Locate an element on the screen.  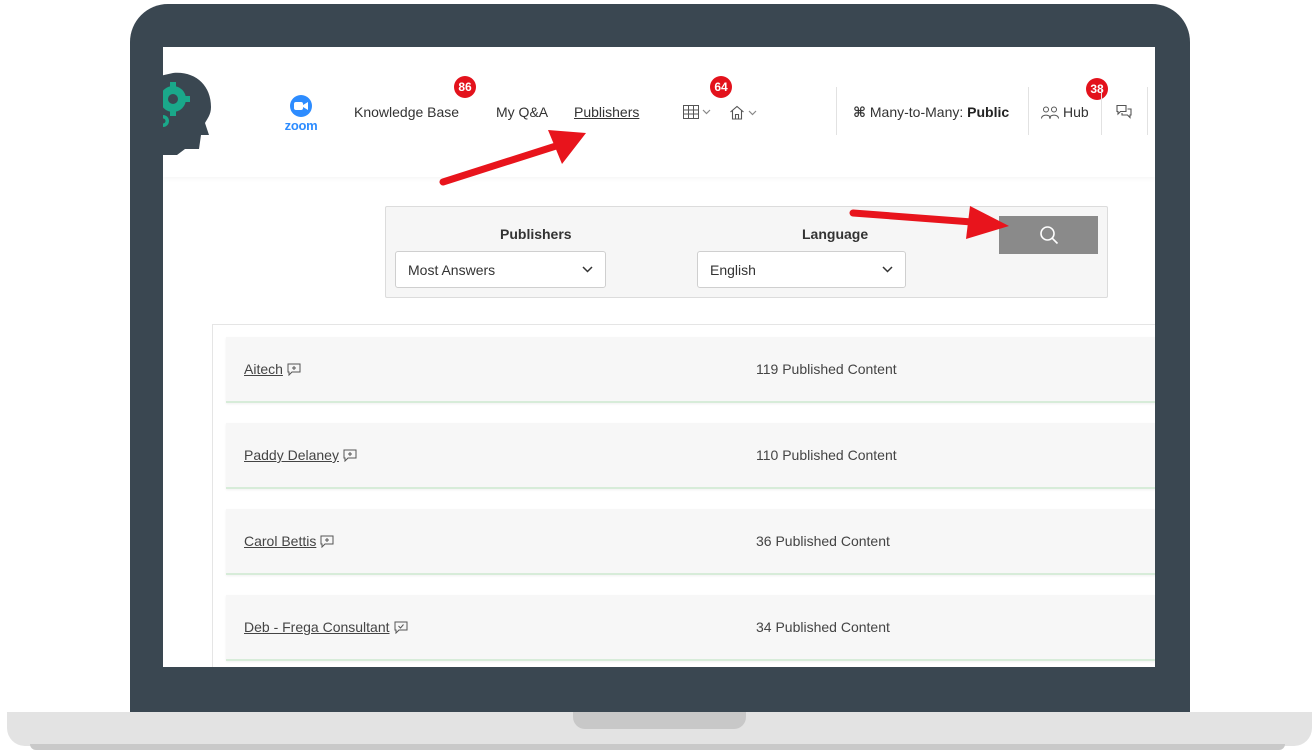
brain-gear-logo is located at coordinates (190, 112).